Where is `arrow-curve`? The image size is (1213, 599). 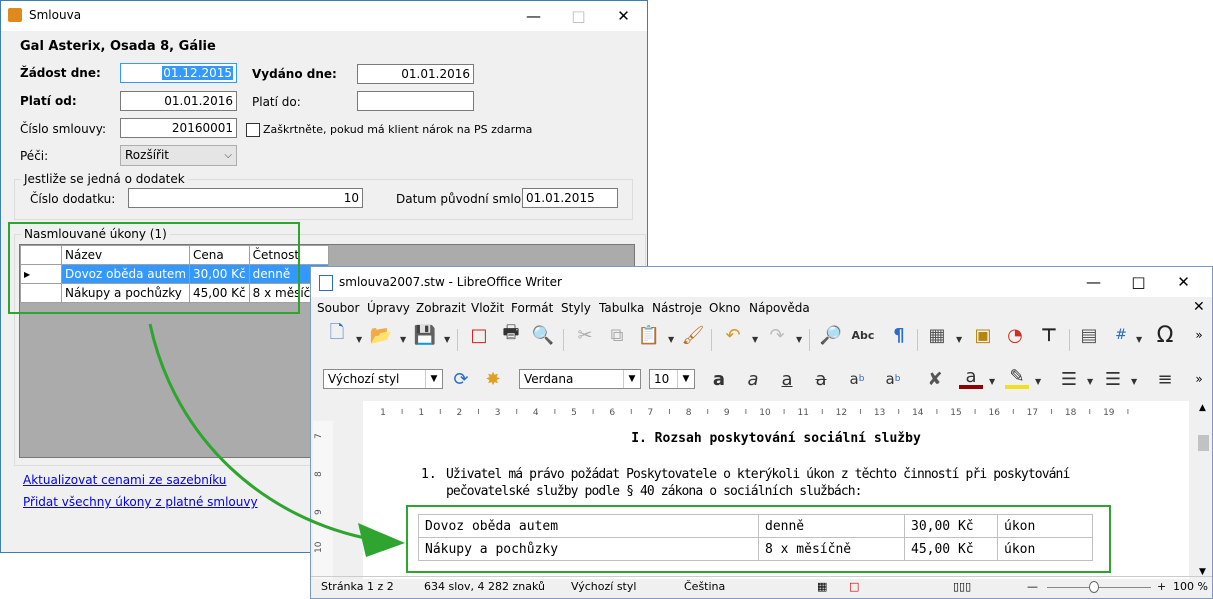 arrow-curve is located at coordinates (262, 432).